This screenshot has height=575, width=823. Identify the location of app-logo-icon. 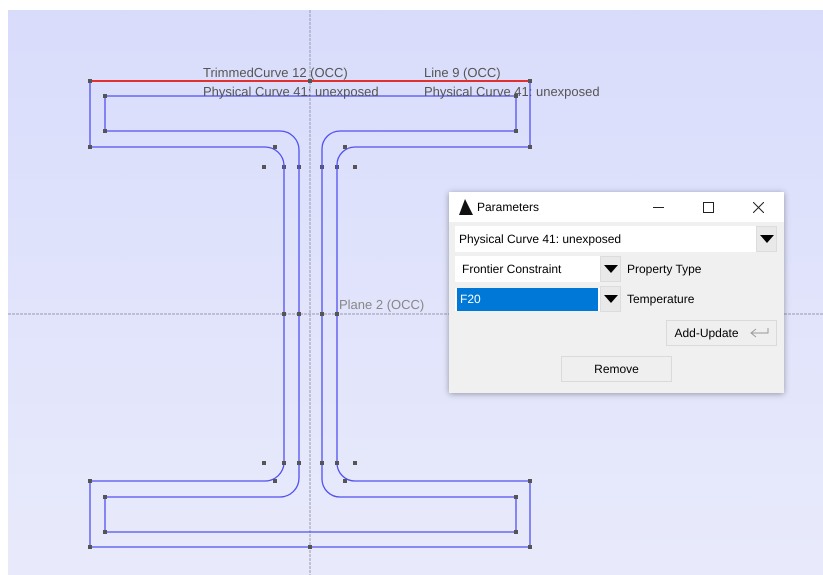
(466, 207).